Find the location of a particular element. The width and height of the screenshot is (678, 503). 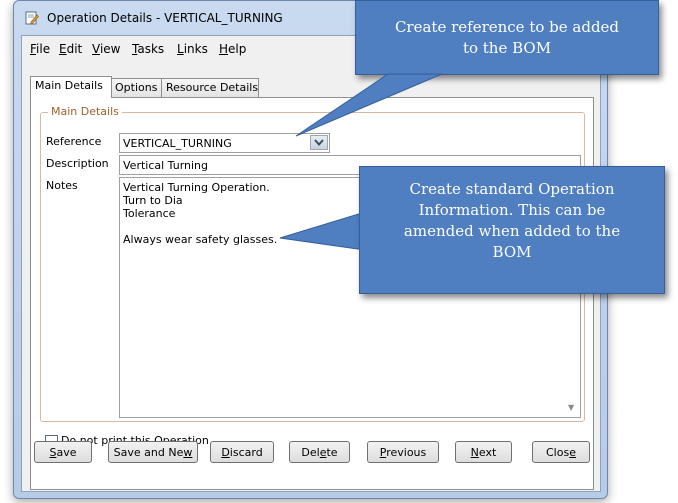

menu-edit: Edit is located at coordinates (70, 49).